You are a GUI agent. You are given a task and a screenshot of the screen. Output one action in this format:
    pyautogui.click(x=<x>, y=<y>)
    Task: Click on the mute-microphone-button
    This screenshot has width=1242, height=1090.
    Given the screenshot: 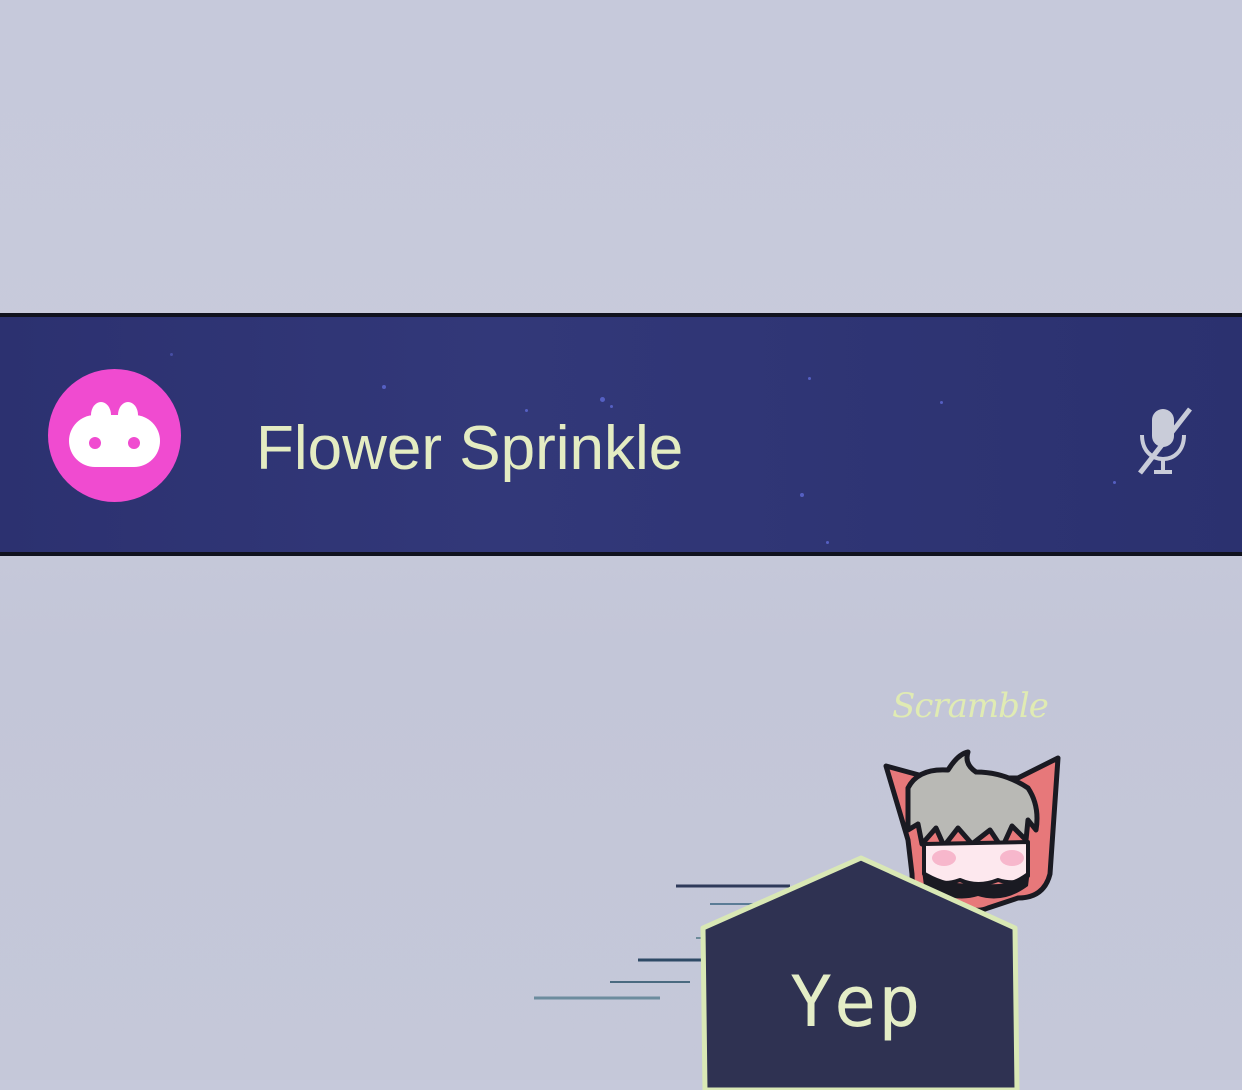 What is the action you would take?
    pyautogui.click(x=1164, y=441)
    